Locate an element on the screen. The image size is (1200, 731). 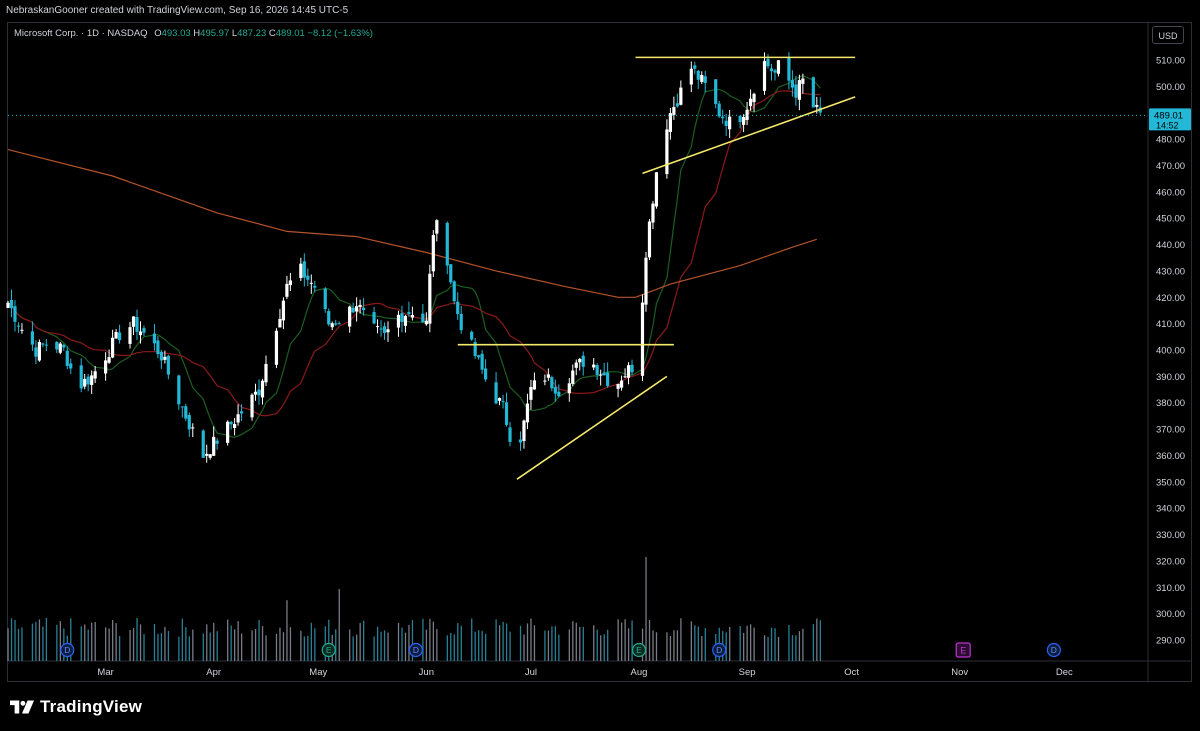
x-tick-label: May is located at coordinates (318, 672).